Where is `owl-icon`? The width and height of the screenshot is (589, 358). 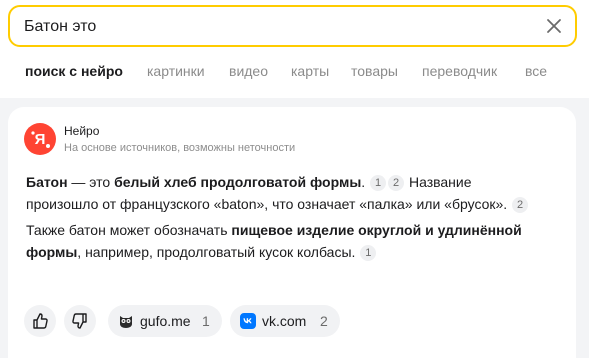 owl-icon is located at coordinates (126, 322).